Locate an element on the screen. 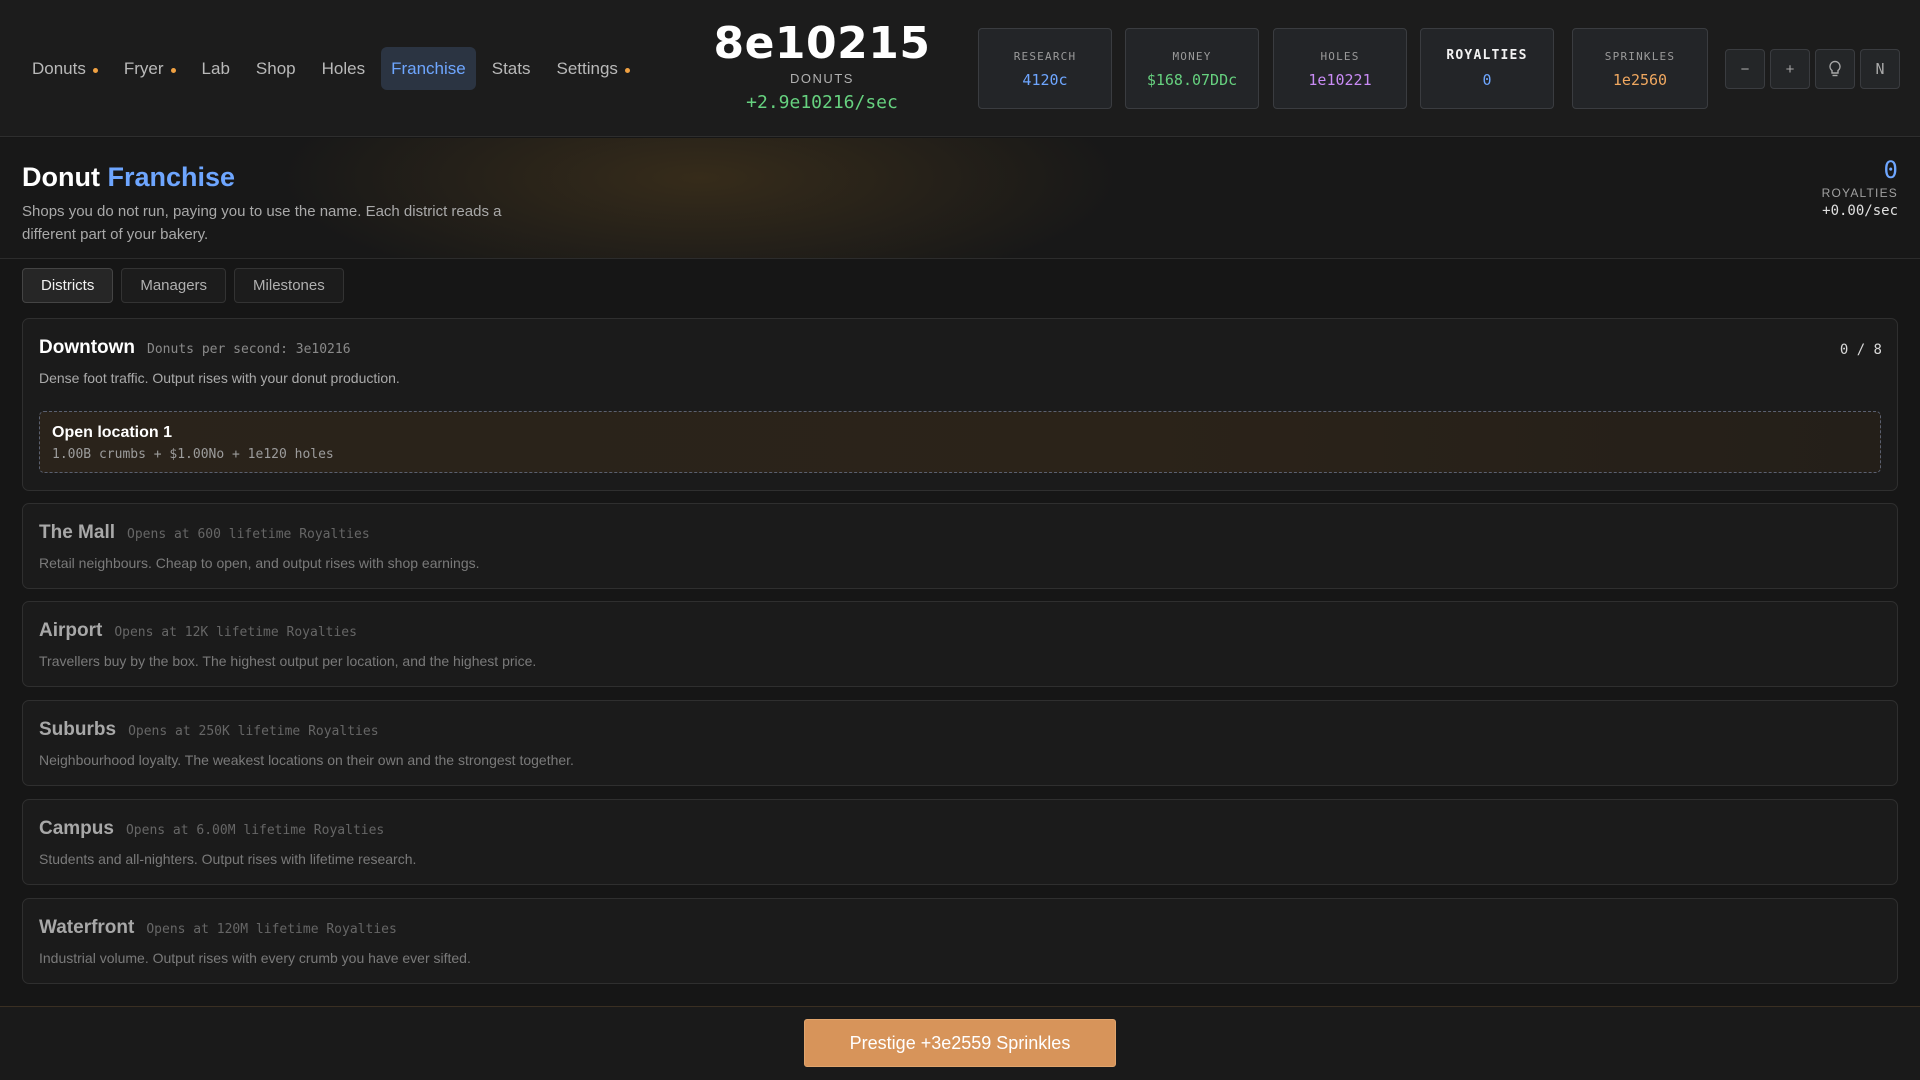  lightbulb-icon is located at coordinates (1835, 68).